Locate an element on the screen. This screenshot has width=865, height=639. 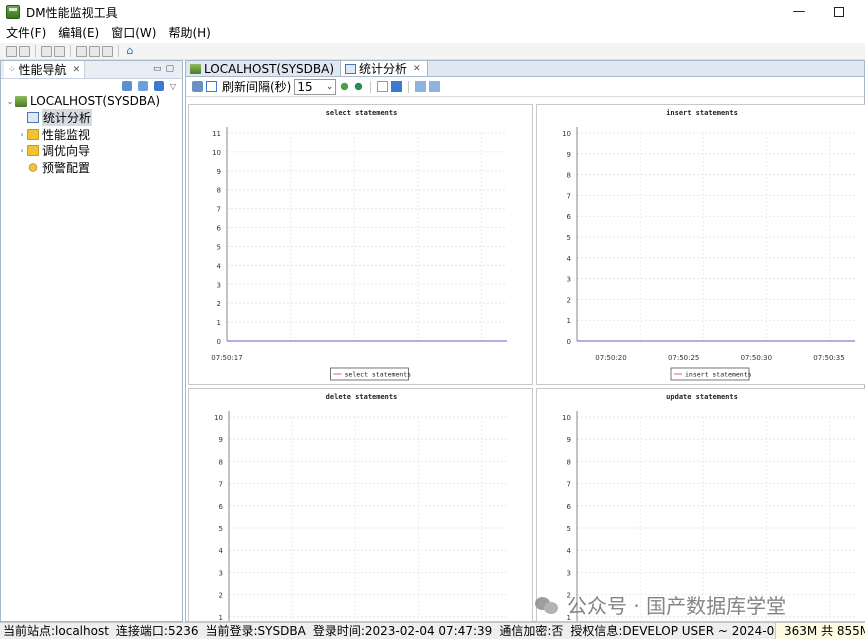
chart-icon is located at coordinates (383, 86).